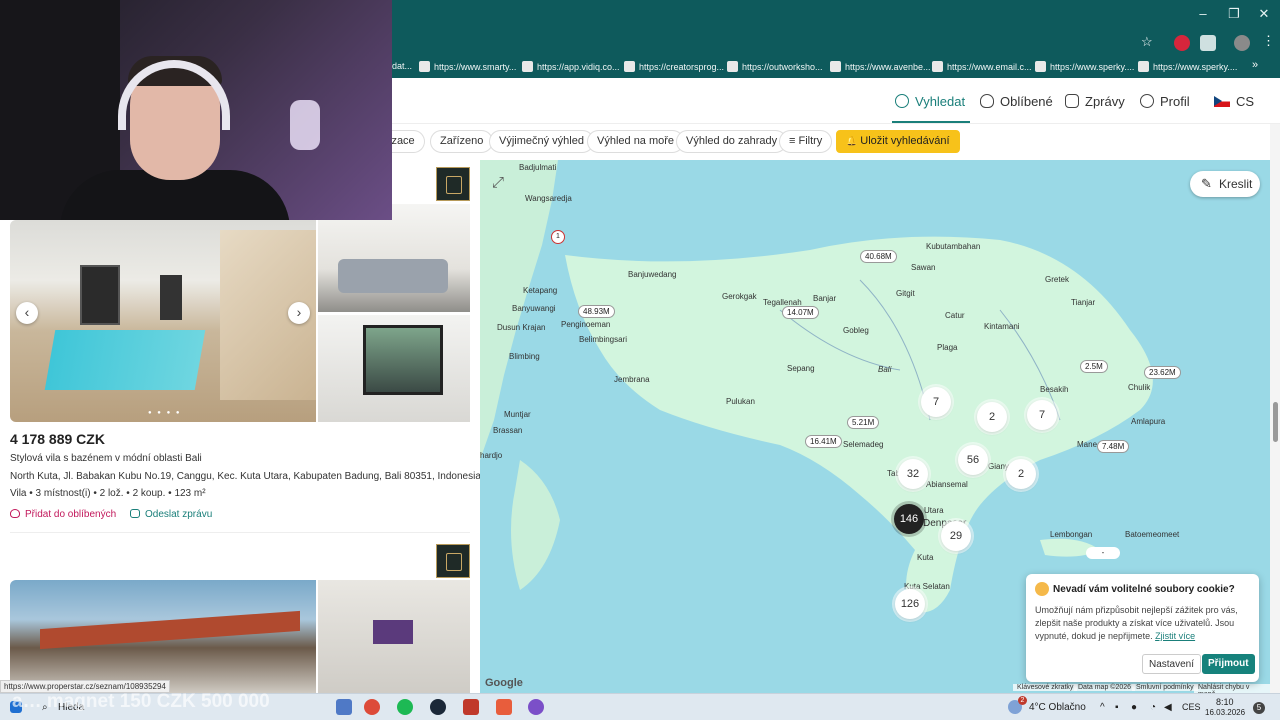 This screenshot has width=1280, height=720. I want to click on map-cluster-marker: 146, so click(909, 519).